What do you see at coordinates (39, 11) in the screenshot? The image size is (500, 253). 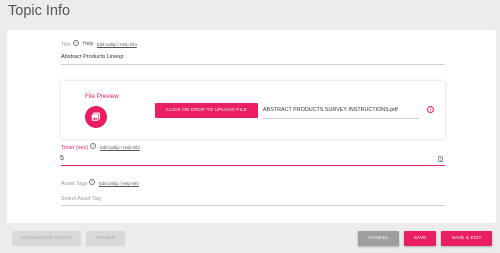 I see `page-title: Topic Info` at bounding box center [39, 11].